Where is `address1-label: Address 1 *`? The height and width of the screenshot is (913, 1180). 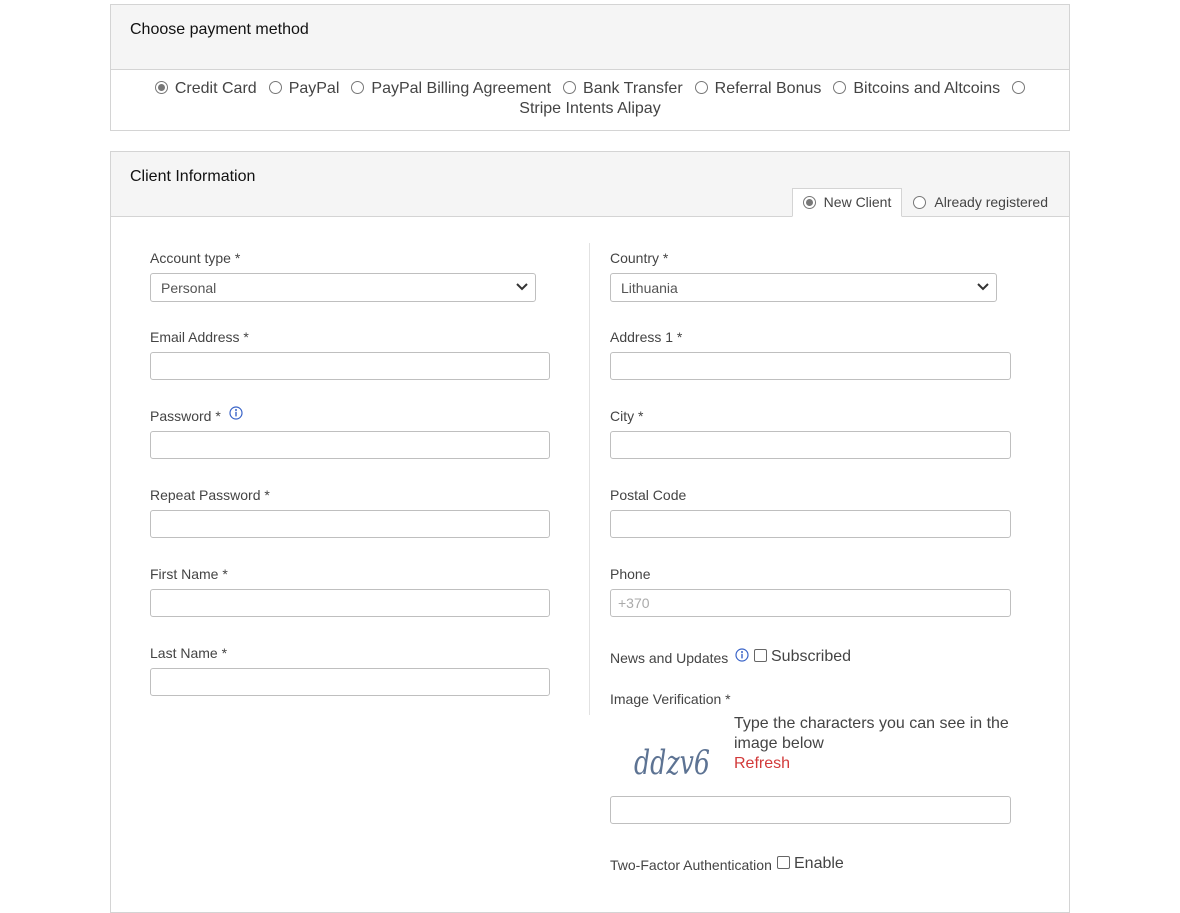 address1-label: Address 1 * is located at coordinates (646, 337).